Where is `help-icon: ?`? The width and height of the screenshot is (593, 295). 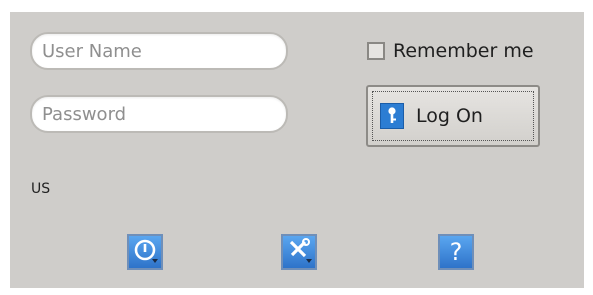
help-icon: ? is located at coordinates (456, 252).